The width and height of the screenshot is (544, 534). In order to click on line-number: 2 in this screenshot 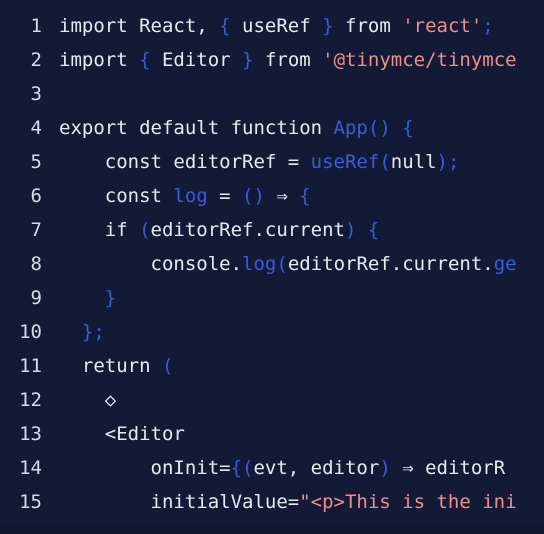, I will do `click(36, 60)`.